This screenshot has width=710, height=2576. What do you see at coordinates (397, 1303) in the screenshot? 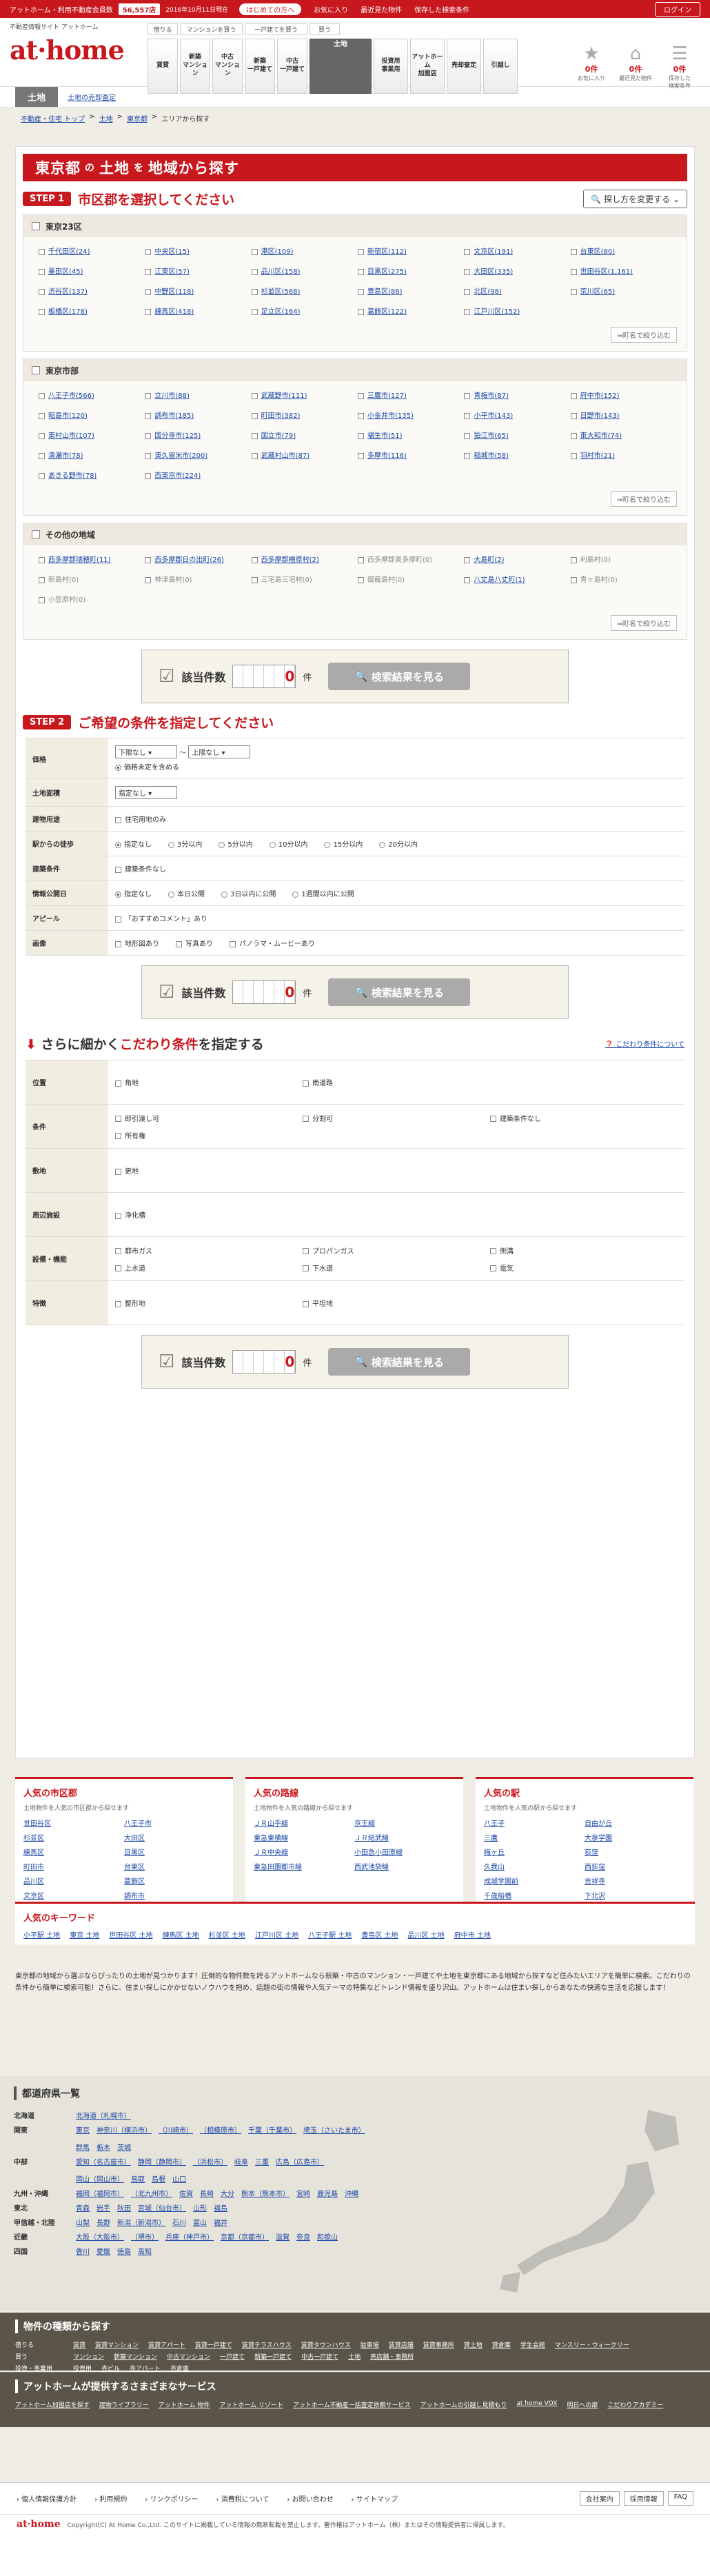
I see `kodawari-option: 平坦地` at bounding box center [397, 1303].